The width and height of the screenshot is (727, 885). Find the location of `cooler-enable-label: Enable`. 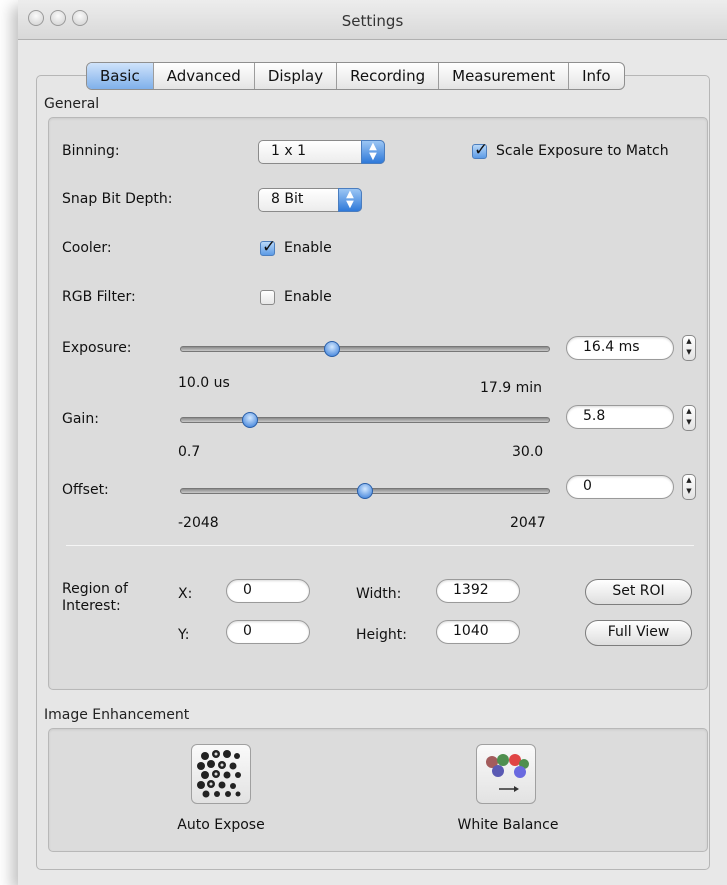

cooler-enable-label: Enable is located at coordinates (308, 248).